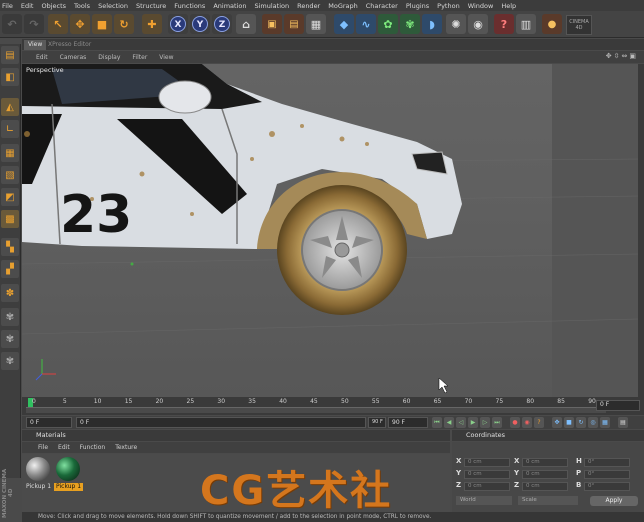 The width and height of the screenshot is (644, 522). What do you see at coordinates (53, 6) in the screenshot?
I see `menu-objects: Objects` at bounding box center [53, 6].